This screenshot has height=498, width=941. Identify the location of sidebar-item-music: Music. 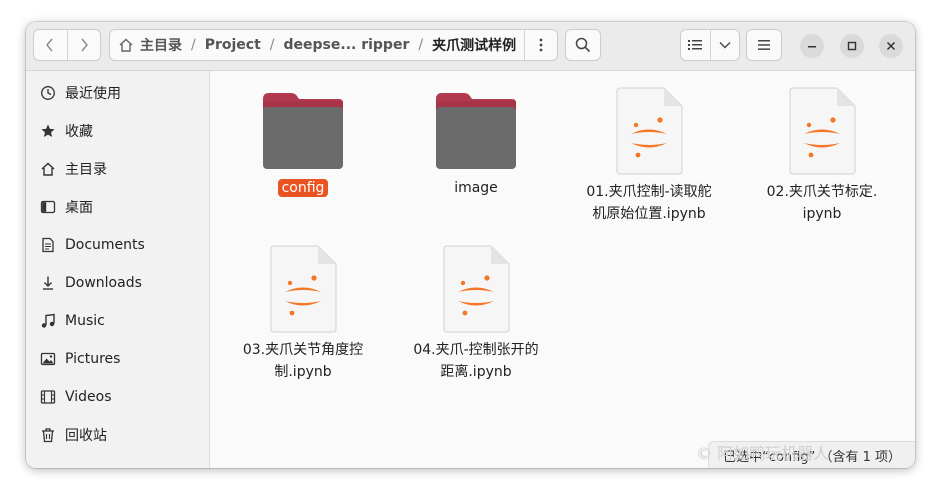
(117, 321).